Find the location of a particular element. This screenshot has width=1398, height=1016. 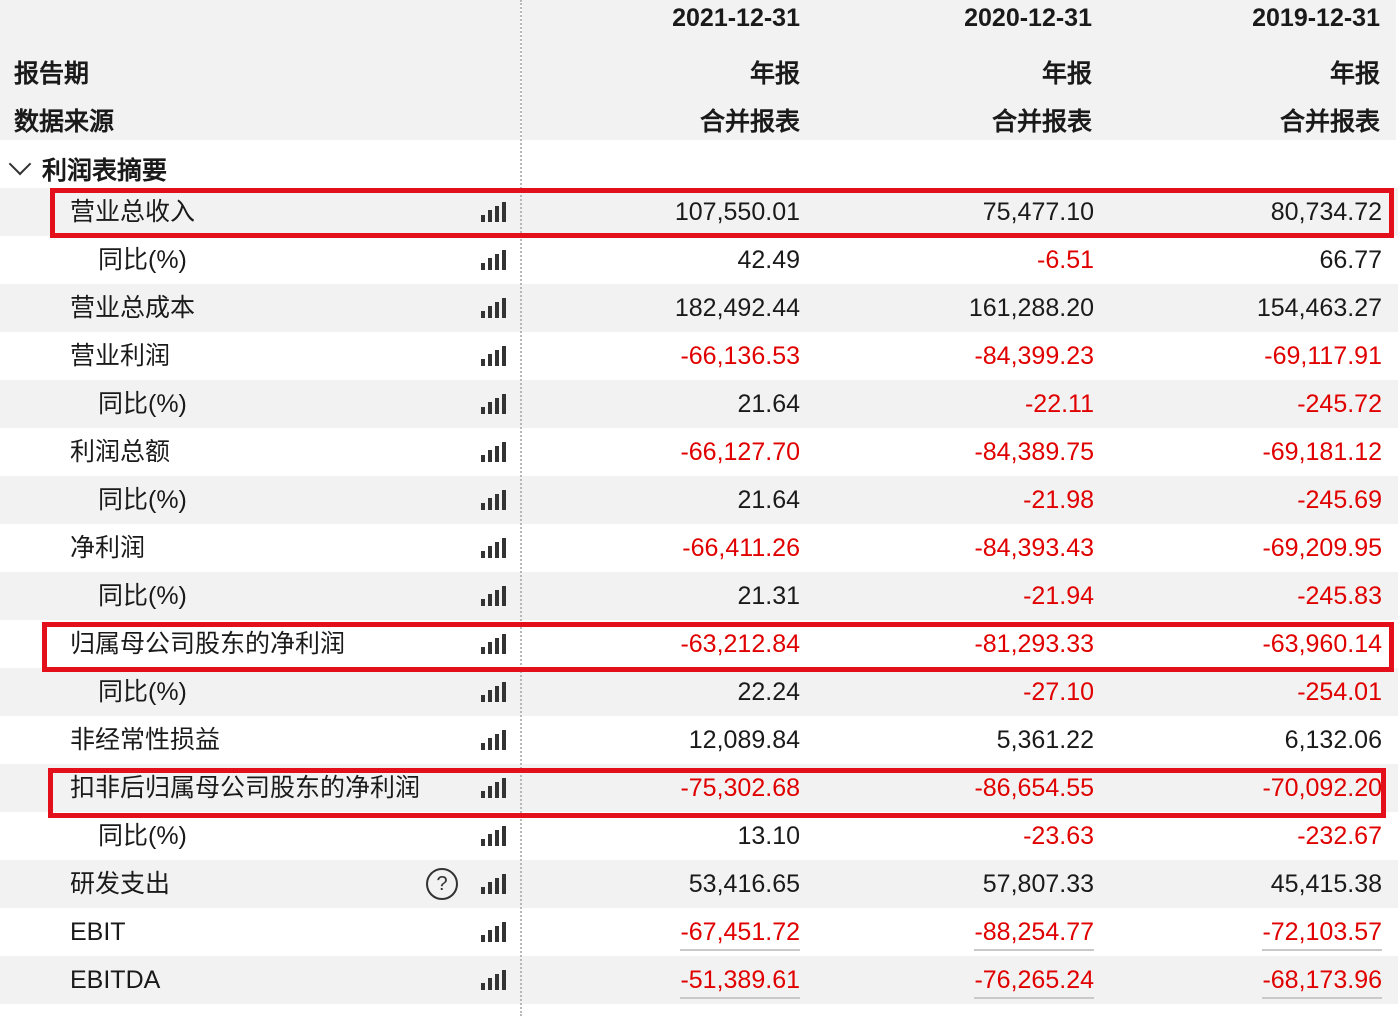

table-row: 利润总额 -66,127.70 -84,389.75 -69,181.12 is located at coordinates (699, 452).